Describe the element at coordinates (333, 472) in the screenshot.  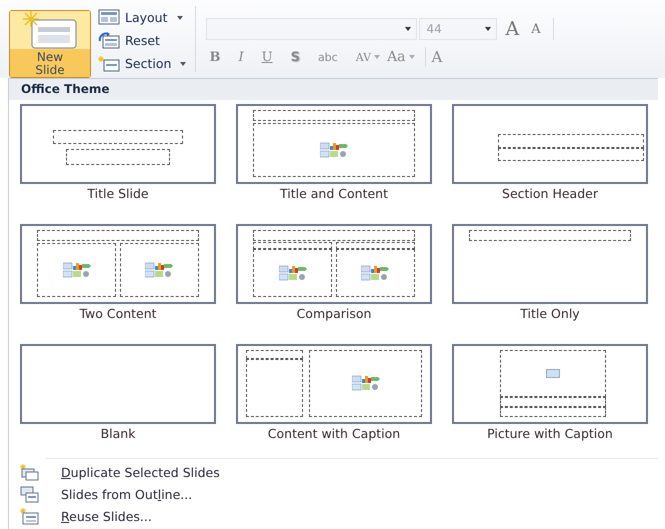
I see `menu-item: Duplicate Selected Slides` at that location.